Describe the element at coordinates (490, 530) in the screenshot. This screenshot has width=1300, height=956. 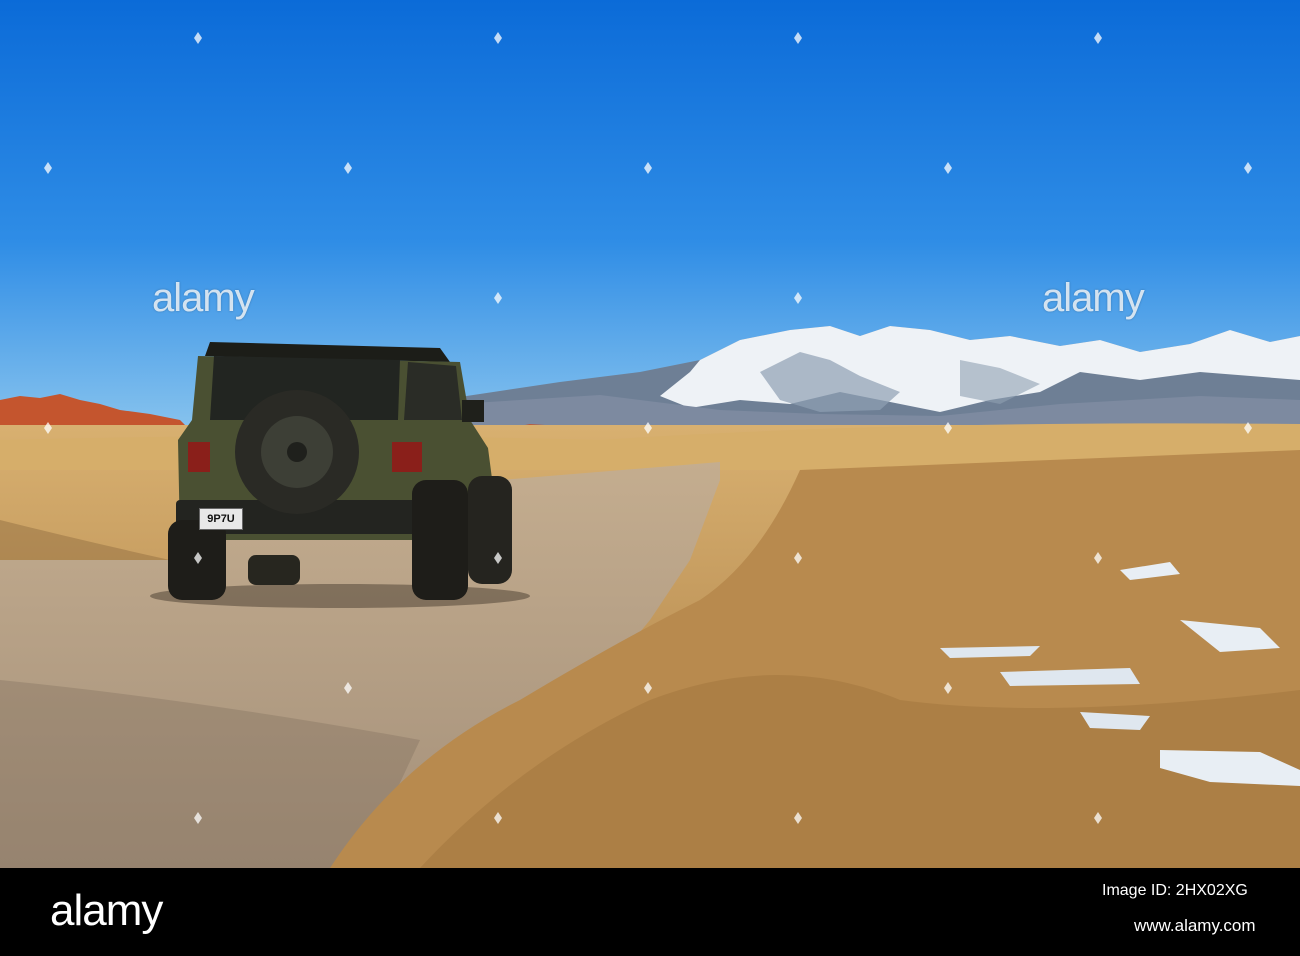
I see `wheel-front-right` at that location.